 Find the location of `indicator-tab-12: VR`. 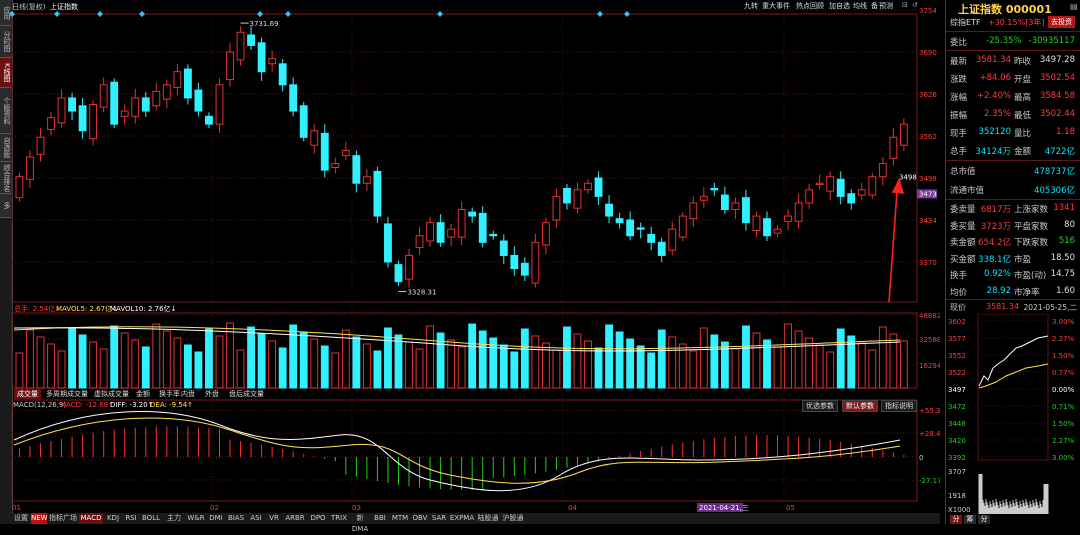

indicator-tab-12: VR is located at coordinates (274, 518).